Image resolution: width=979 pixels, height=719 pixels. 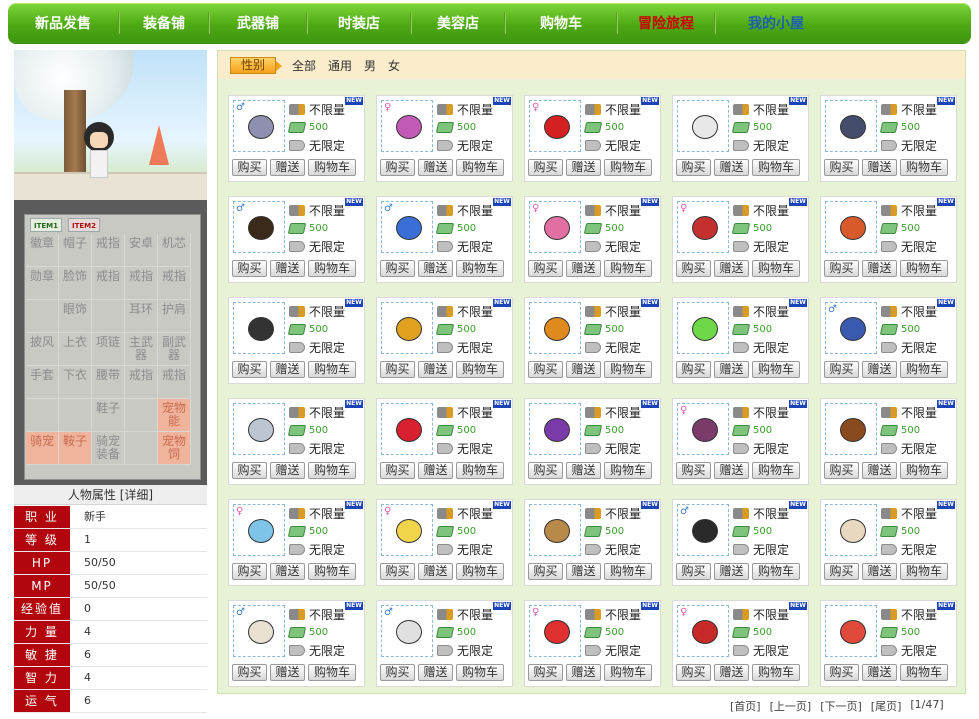 What do you see at coordinates (141, 250) in the screenshot?
I see `equipment-slot: 安卓` at bounding box center [141, 250].